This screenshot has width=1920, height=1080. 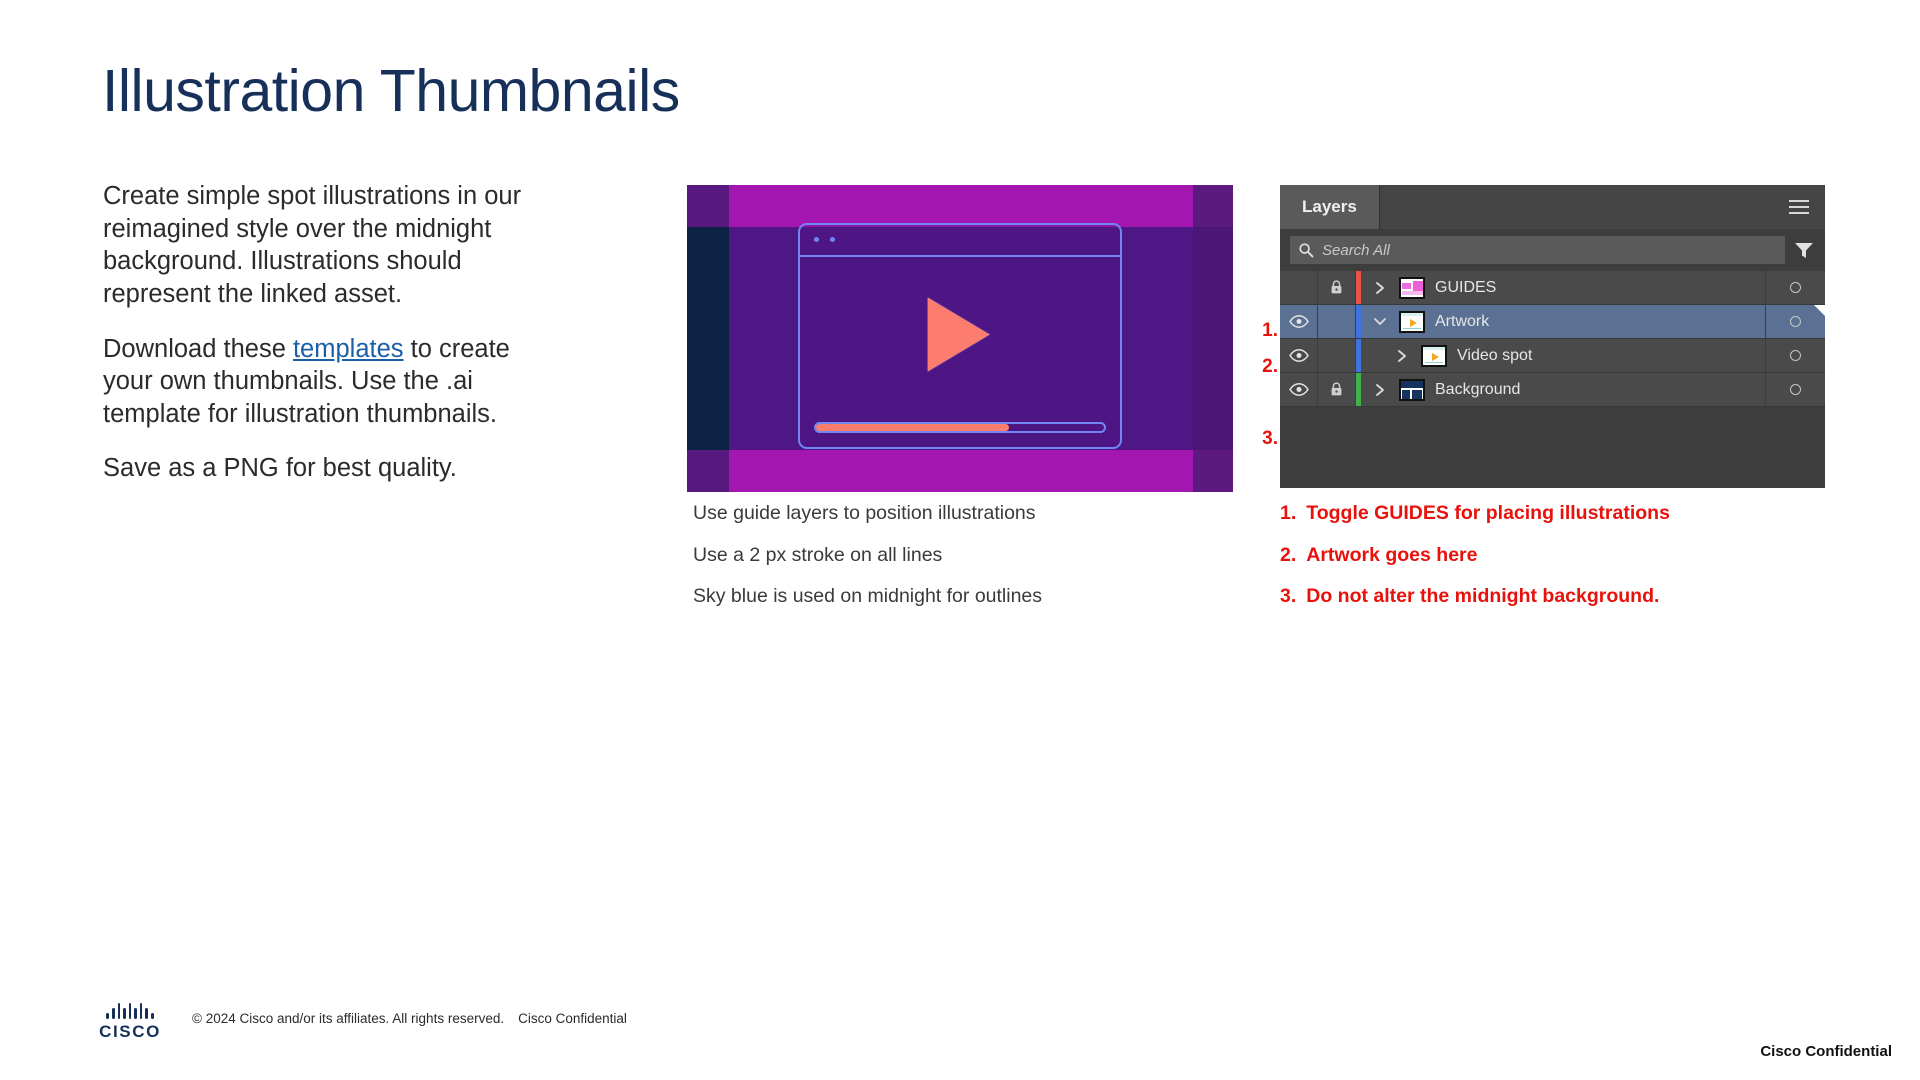 What do you see at coordinates (1552, 288) in the screenshot?
I see `table-row: GUIDES` at bounding box center [1552, 288].